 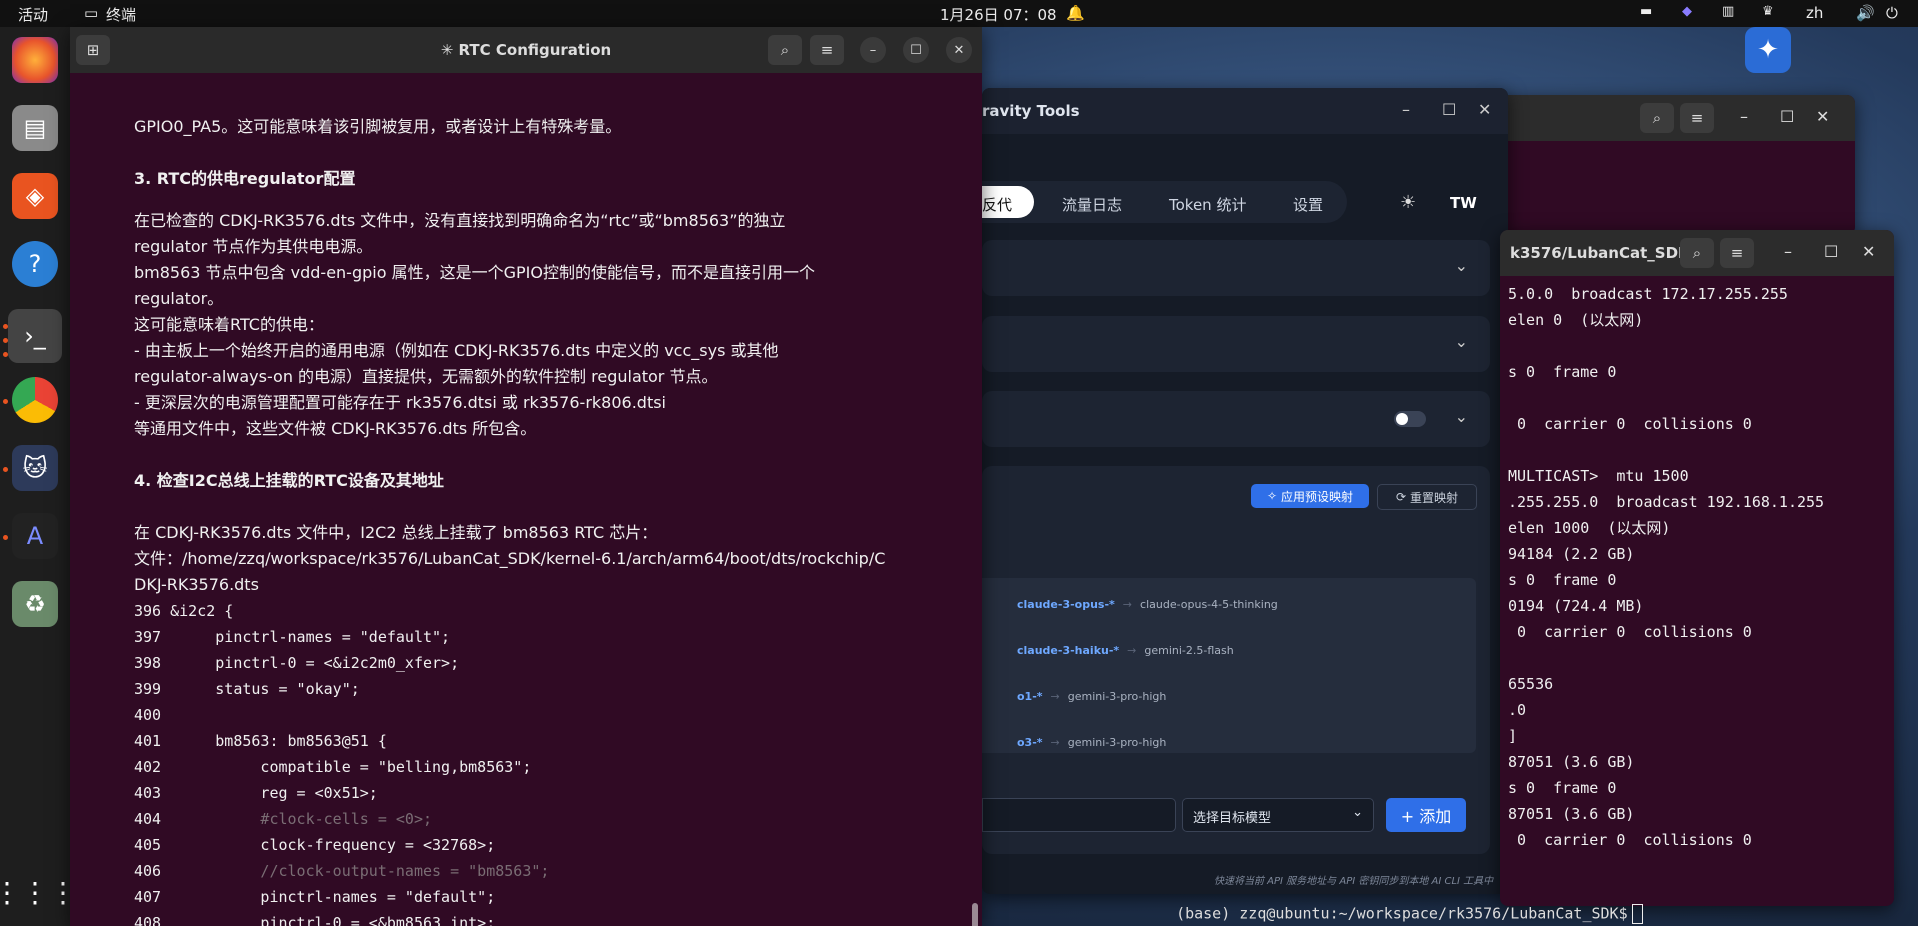 What do you see at coordinates (148, 715) in the screenshot?
I see `line-number: 400` at bounding box center [148, 715].